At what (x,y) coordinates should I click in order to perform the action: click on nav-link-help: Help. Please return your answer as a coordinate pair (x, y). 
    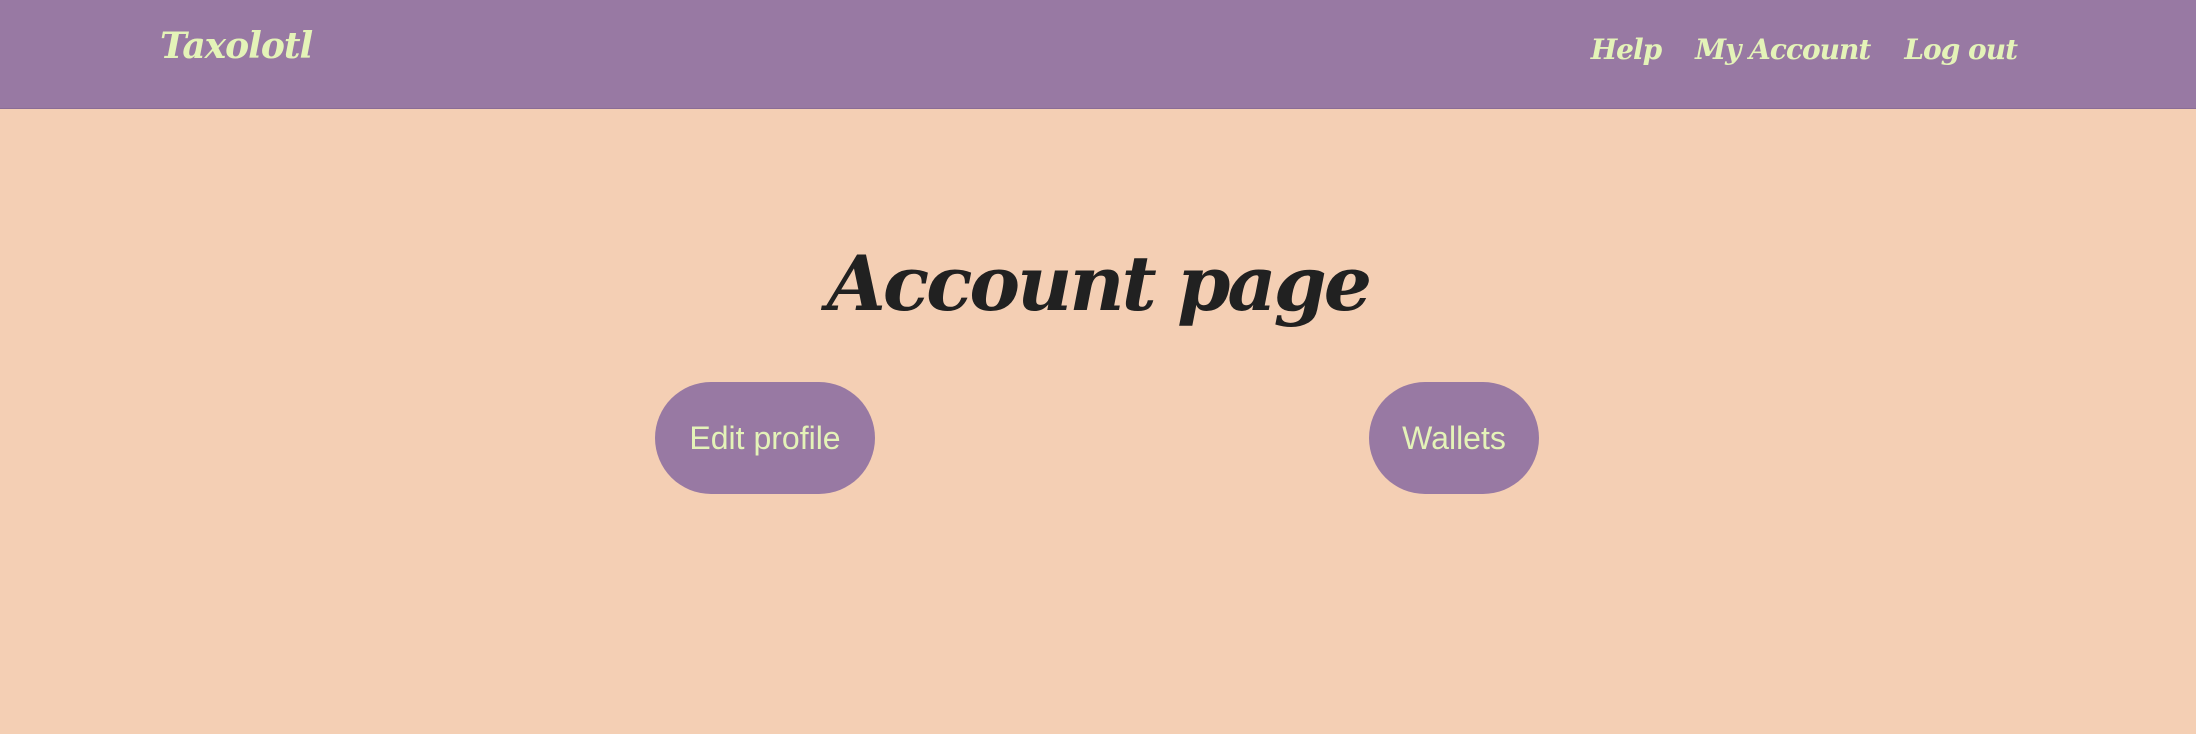
    Looking at the image, I should click on (1626, 50).